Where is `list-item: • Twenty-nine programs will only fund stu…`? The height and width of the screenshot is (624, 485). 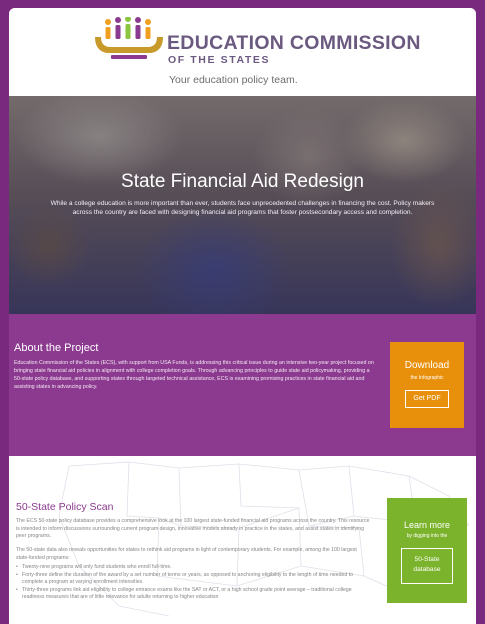
list-item: • Twenty-nine programs will only fund stu… is located at coordinates (195, 568).